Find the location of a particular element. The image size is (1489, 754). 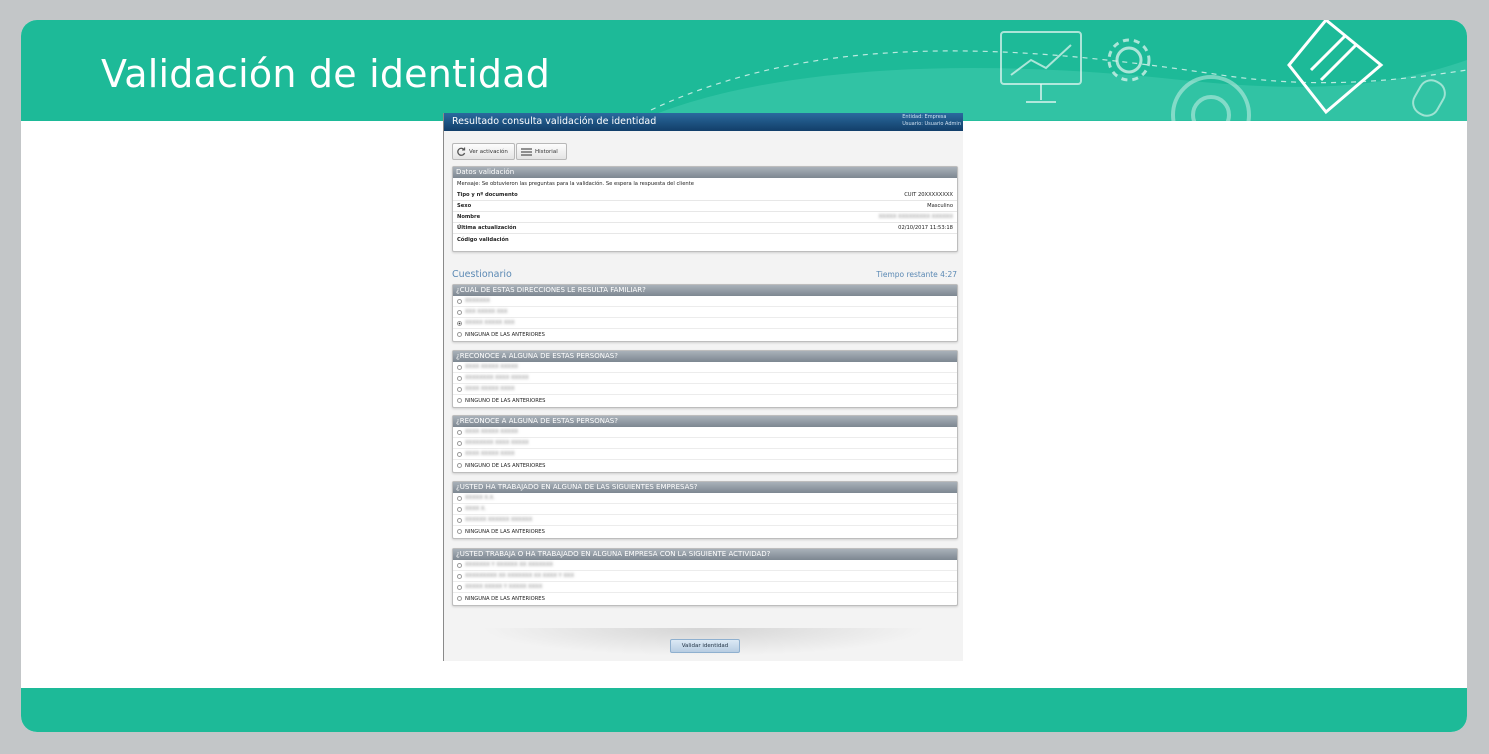

gear-icon is located at coordinates (1129, 60).